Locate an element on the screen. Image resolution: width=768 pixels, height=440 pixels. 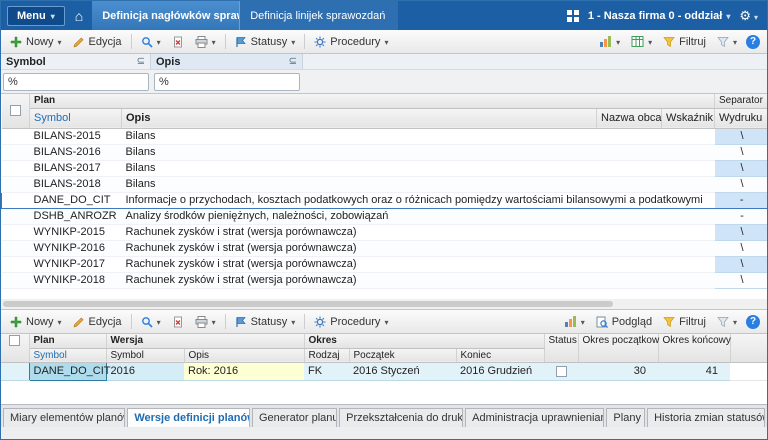
horizontal-scrollbar is located at coordinates (384, 304).